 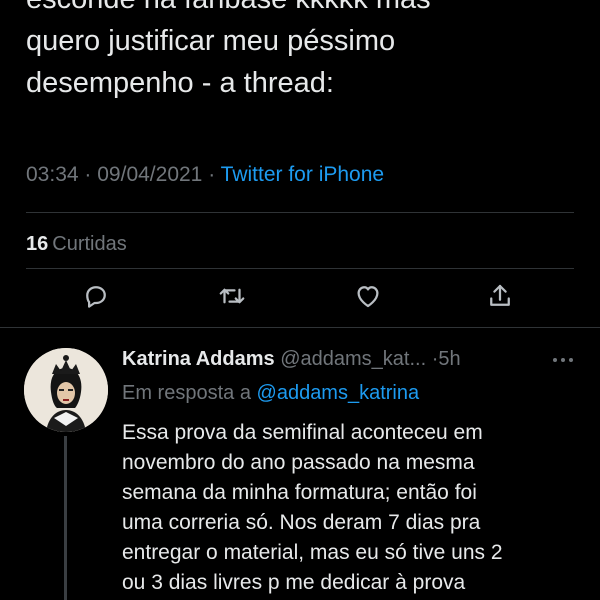 I want to click on like-button, so click(x=368, y=296).